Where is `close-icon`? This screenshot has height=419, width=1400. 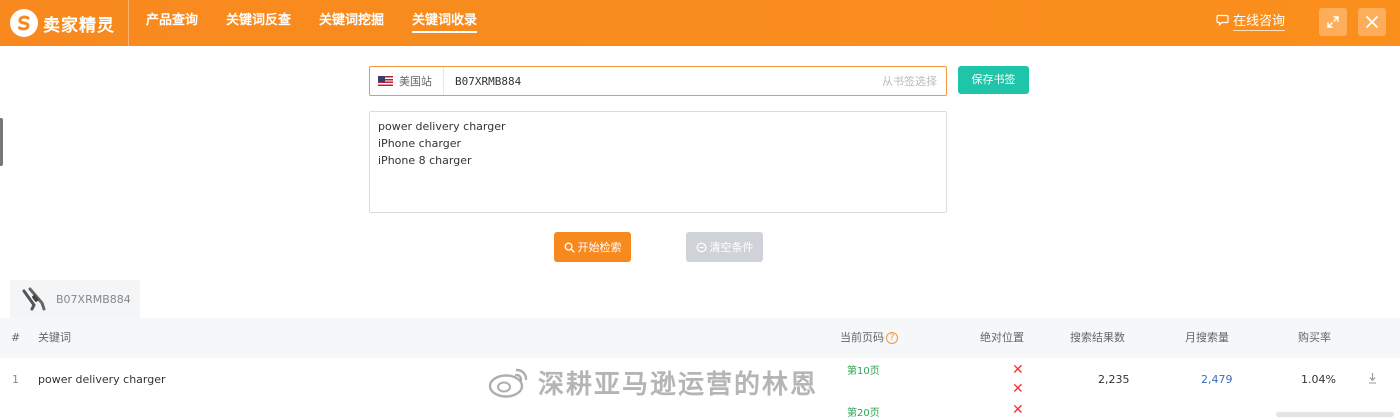
close-icon is located at coordinates (1372, 22).